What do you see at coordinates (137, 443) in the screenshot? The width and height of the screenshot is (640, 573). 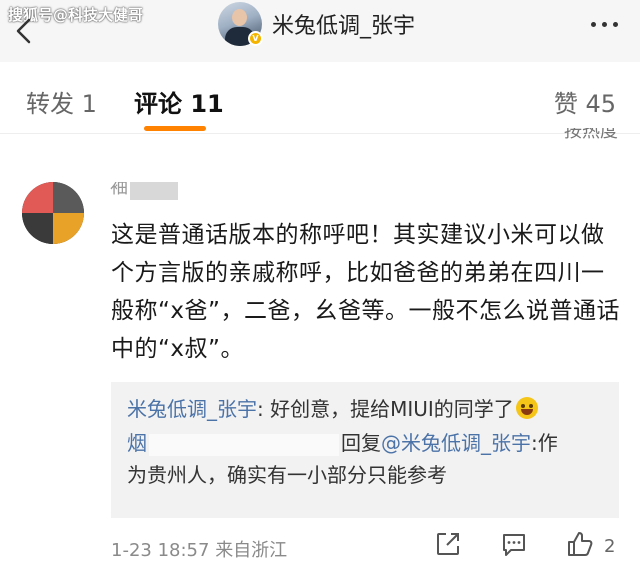 I see `reply-2-author: 烟` at bounding box center [137, 443].